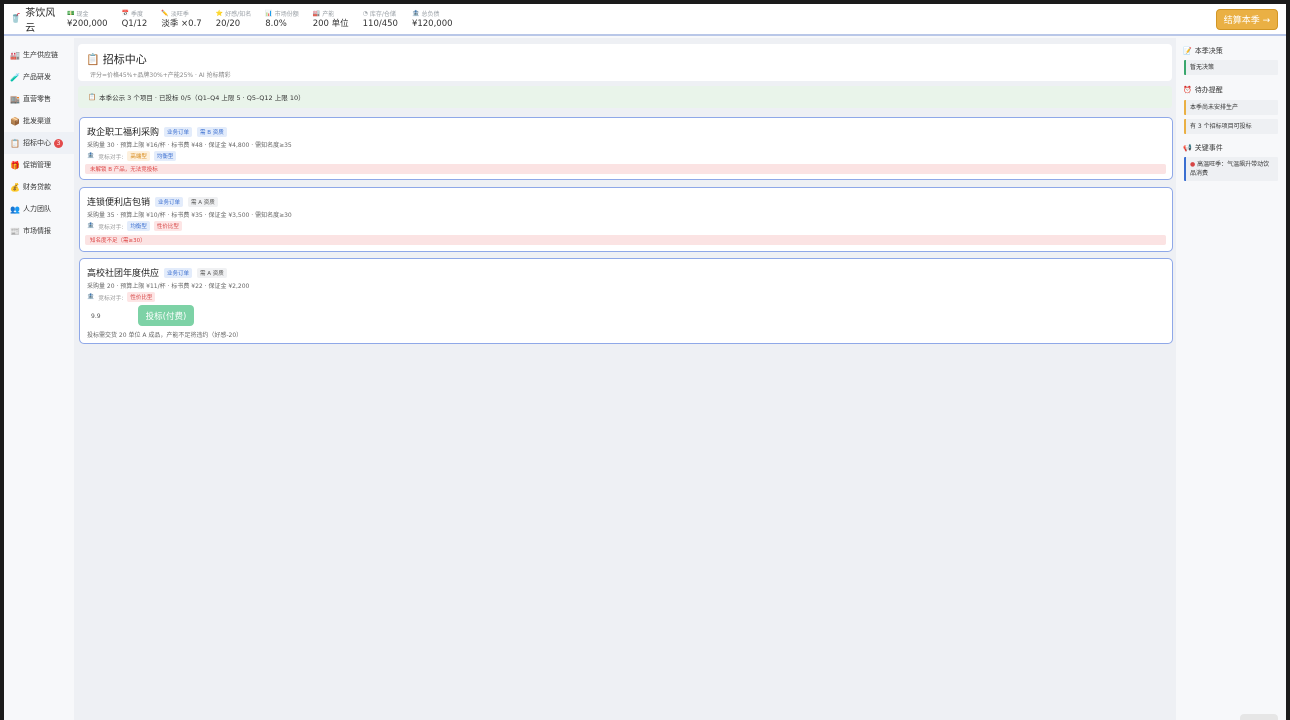 The height and width of the screenshot is (720, 1290). Describe the element at coordinates (124, 59) in the screenshot. I see `page-title-text: 招标中心` at that location.